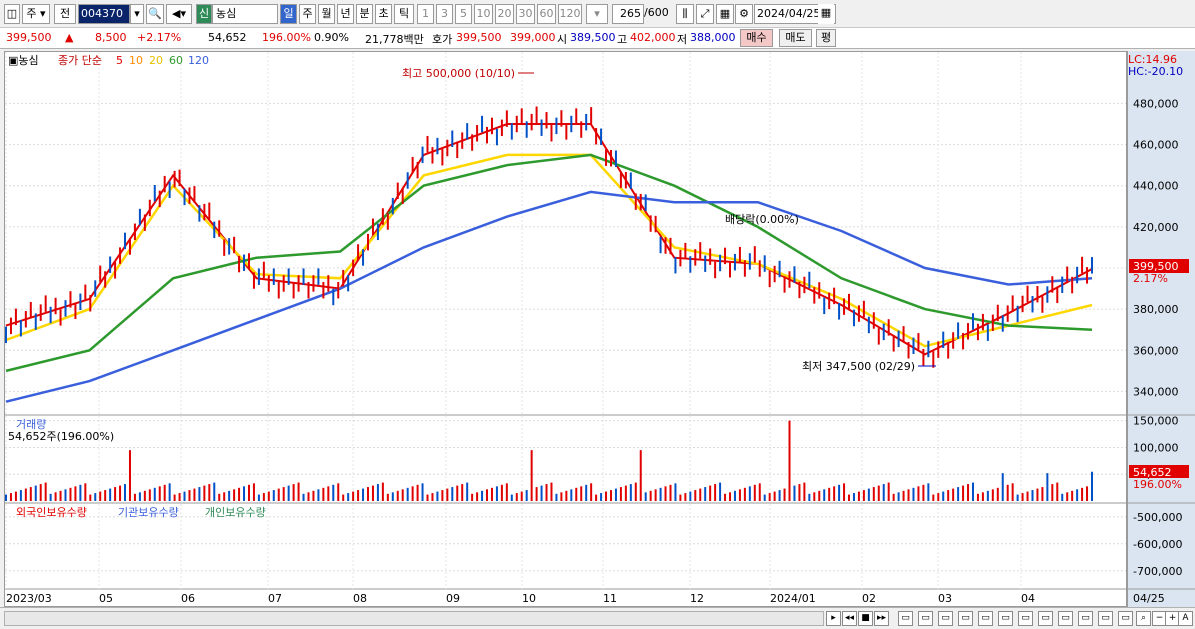 This screenshot has width=1195, height=629. What do you see at coordinates (1028, 598) in the screenshot?
I see `x-tick-label: 04` at bounding box center [1028, 598].